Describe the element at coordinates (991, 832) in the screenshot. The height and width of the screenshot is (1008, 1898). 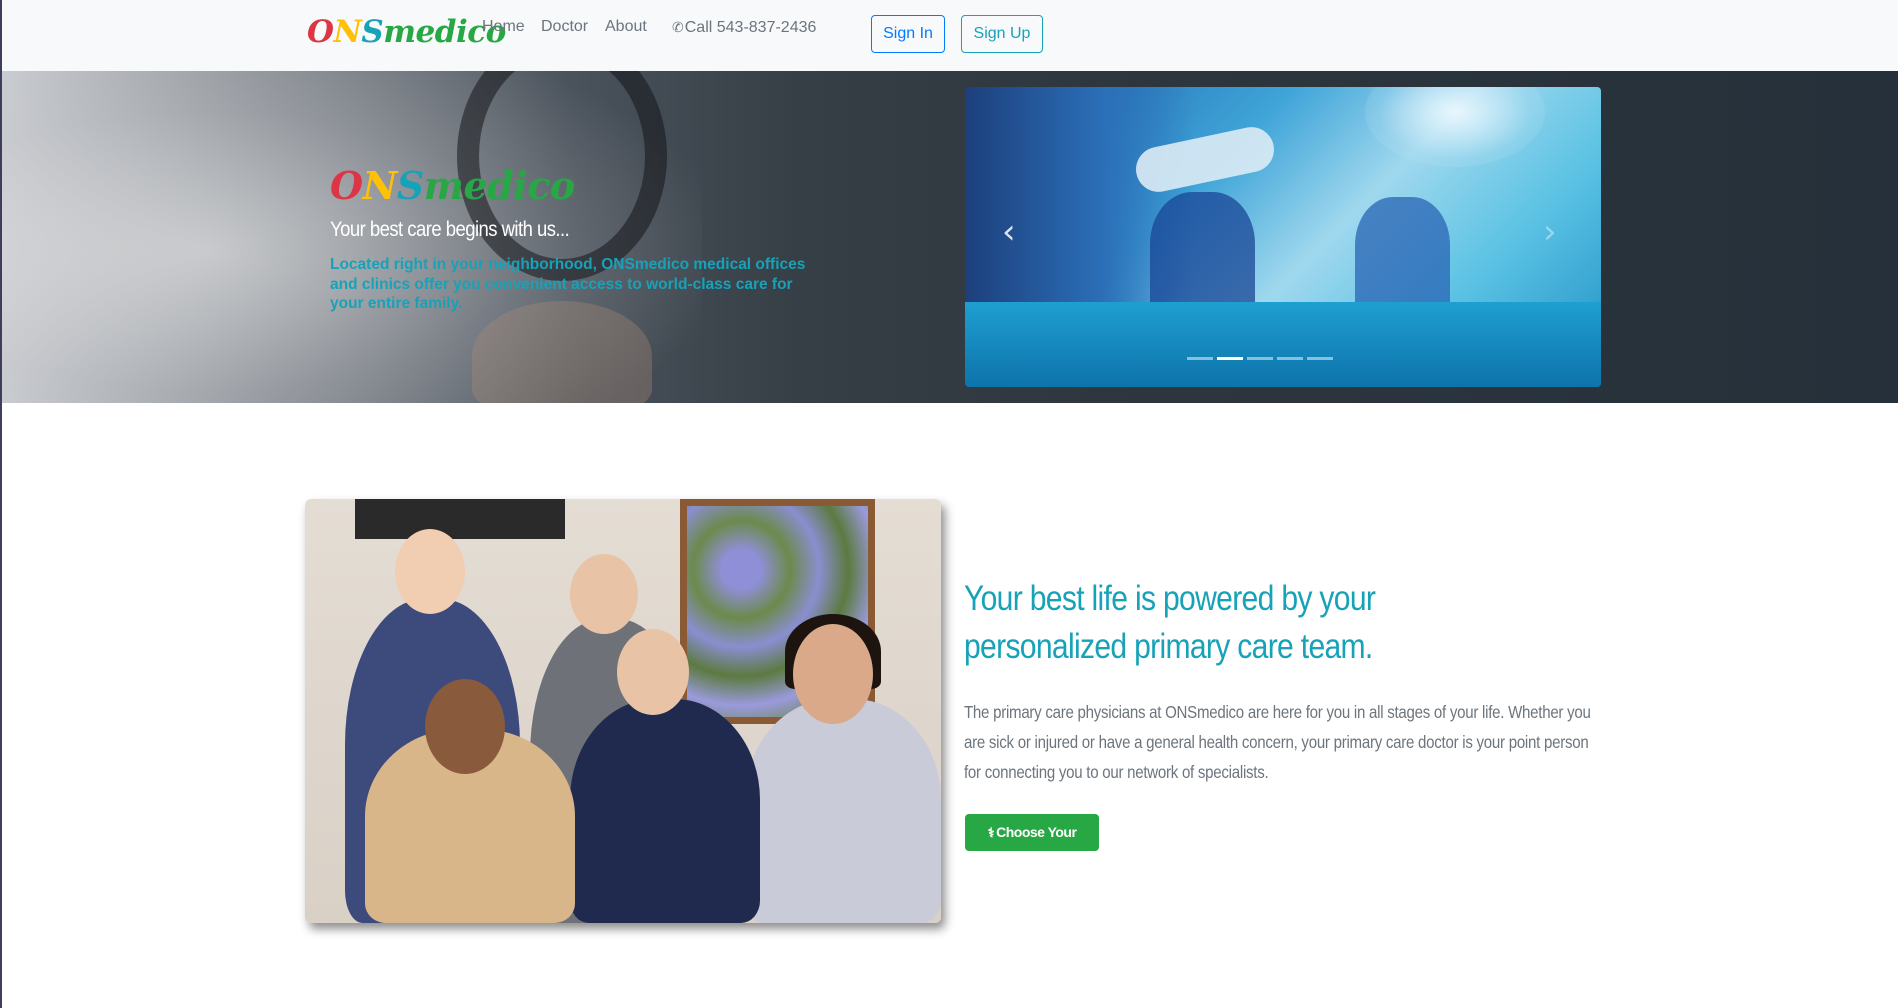
I see `doctor-icon: ⚕` at that location.